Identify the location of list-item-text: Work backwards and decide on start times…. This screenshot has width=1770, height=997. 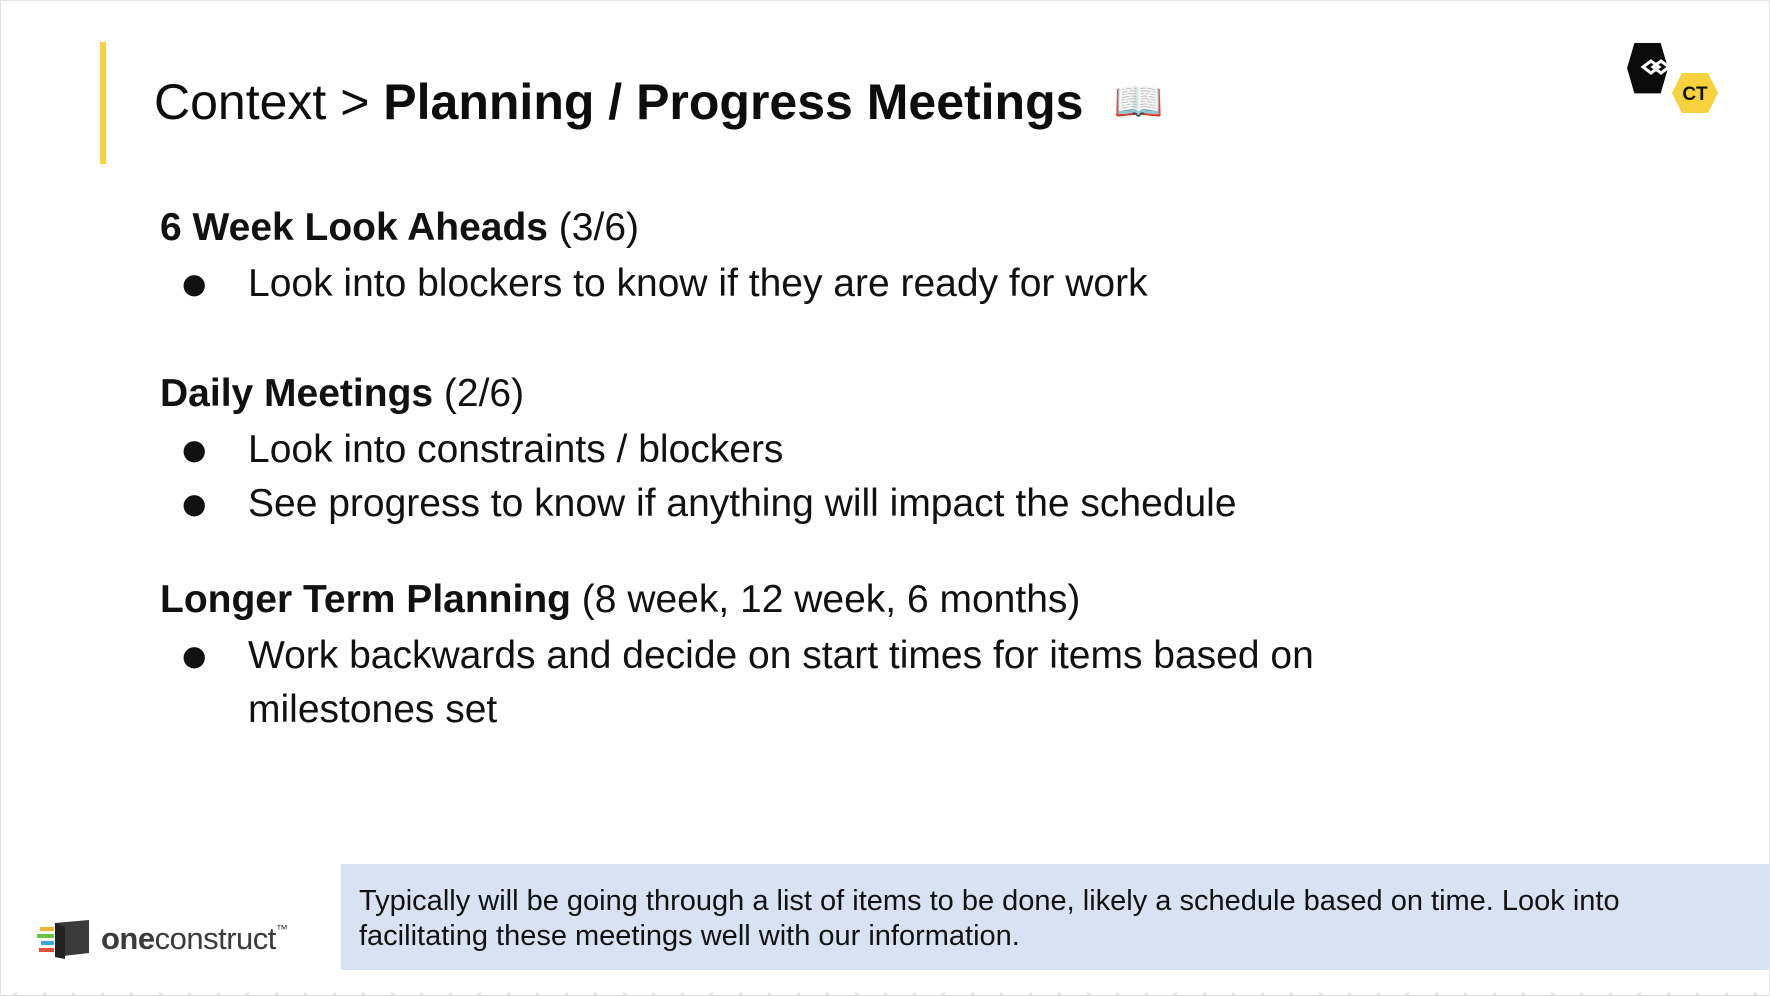
(781, 682).